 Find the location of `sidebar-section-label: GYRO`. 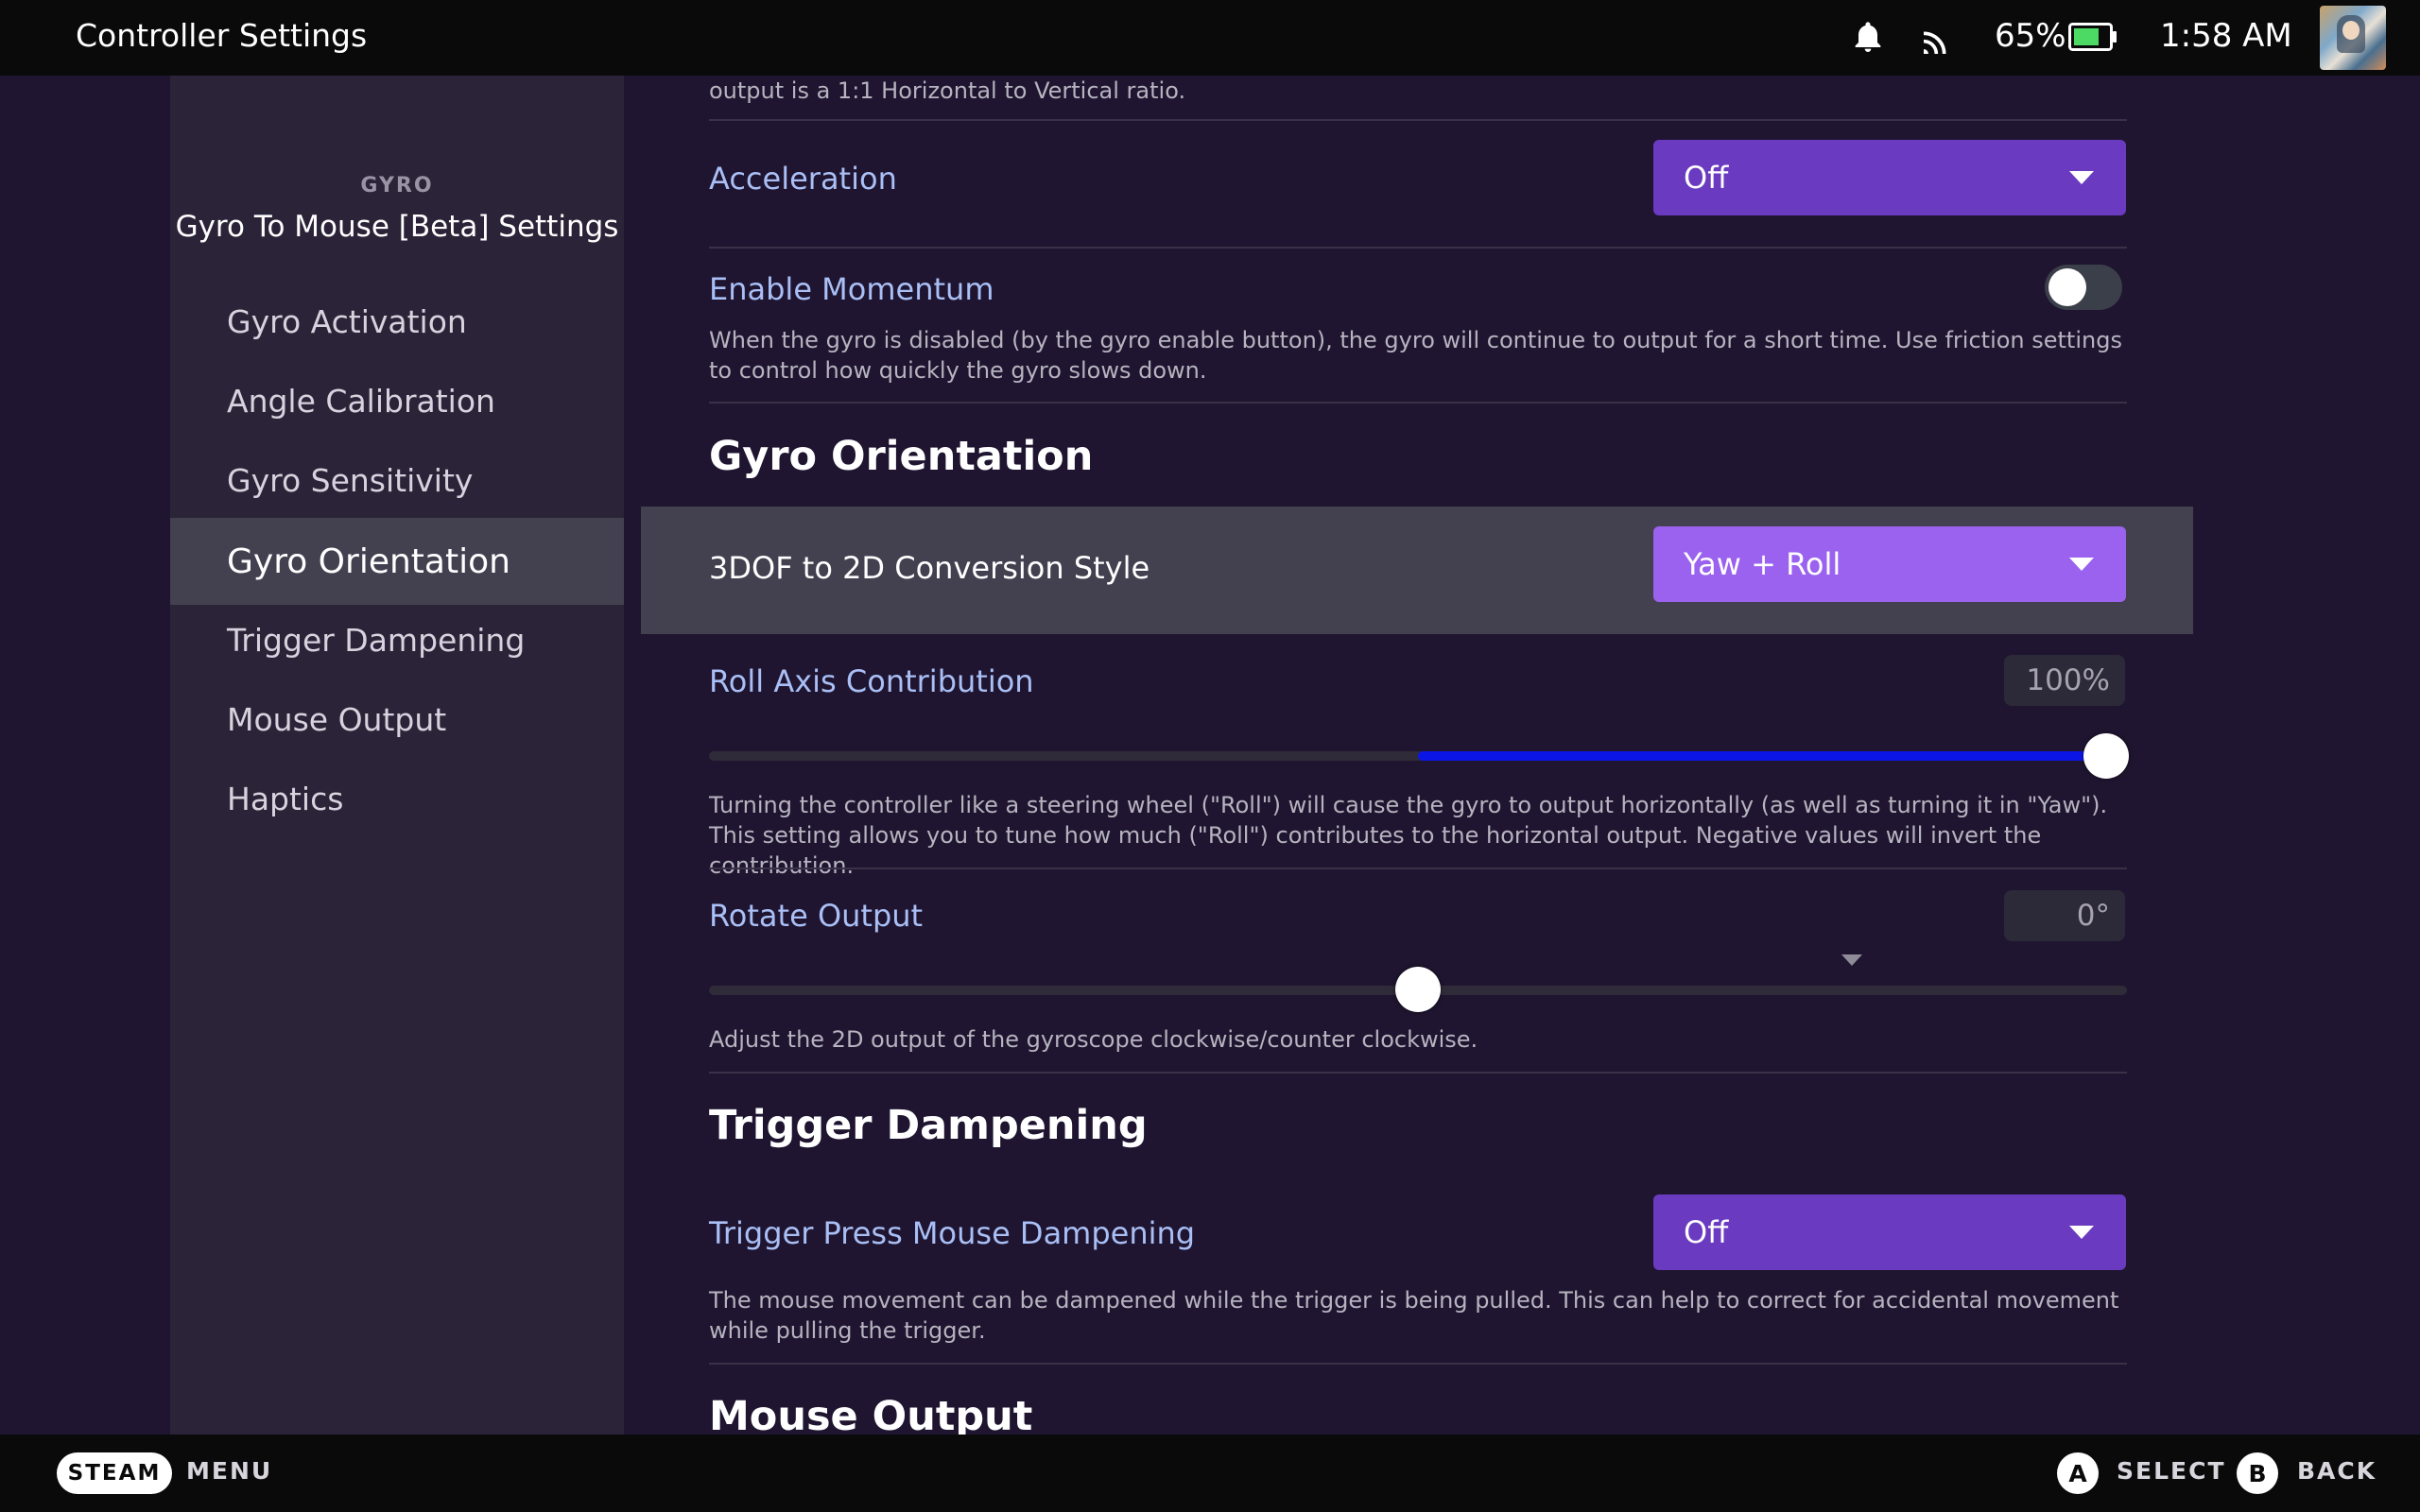

sidebar-section-label: GYRO is located at coordinates (397, 186).